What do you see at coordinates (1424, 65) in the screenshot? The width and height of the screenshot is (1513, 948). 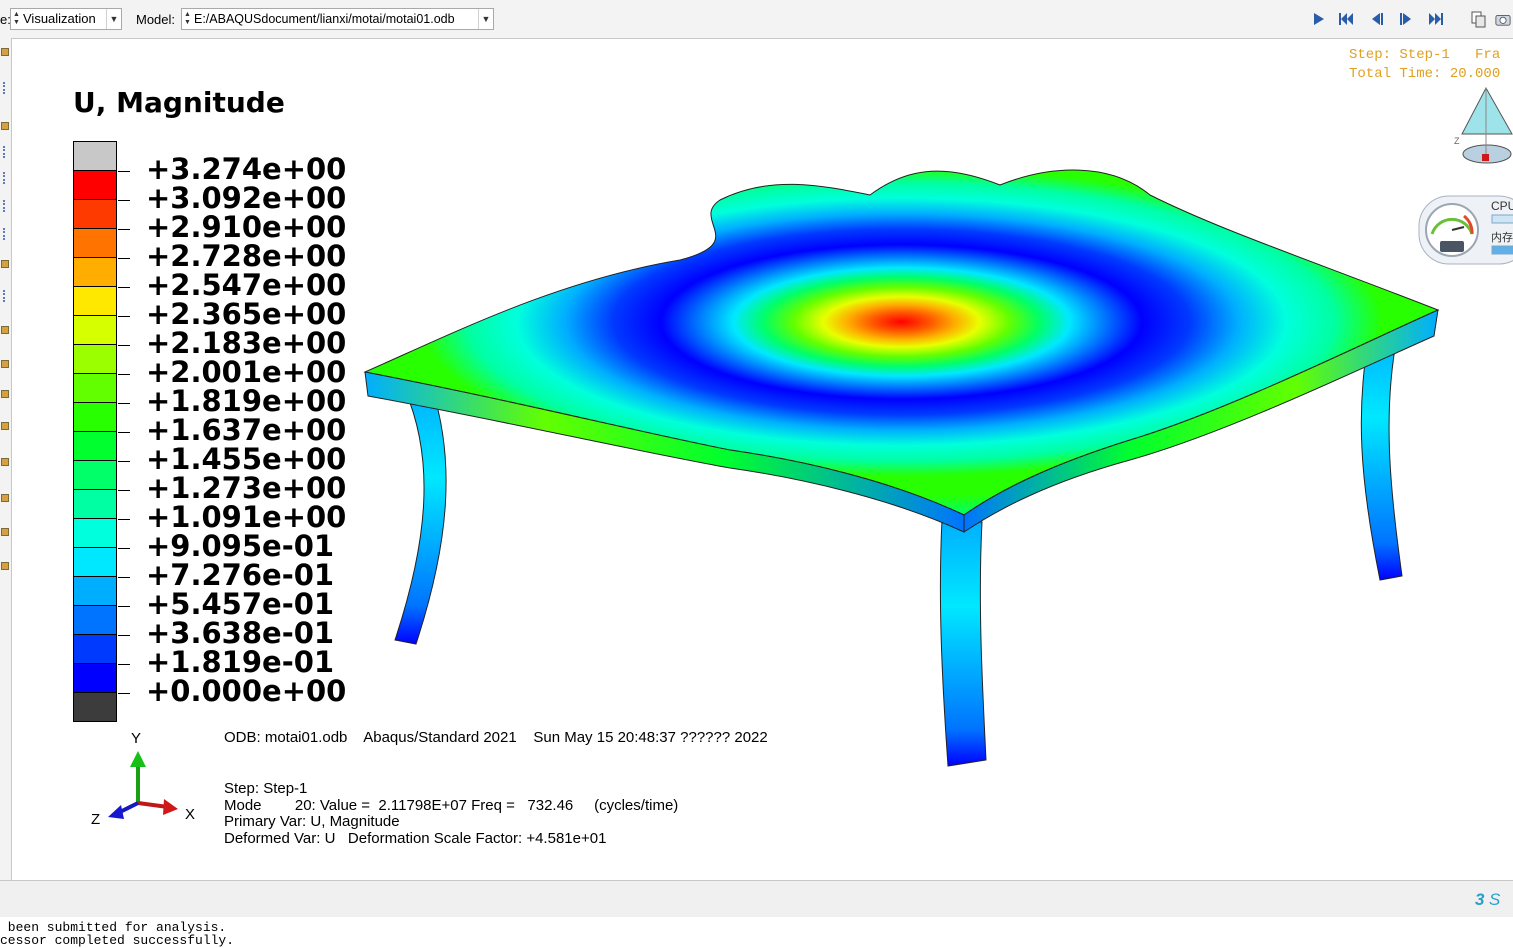 I see `step-frame-overlay: Step: Step-1 Fra Total Time: 20.000` at bounding box center [1424, 65].